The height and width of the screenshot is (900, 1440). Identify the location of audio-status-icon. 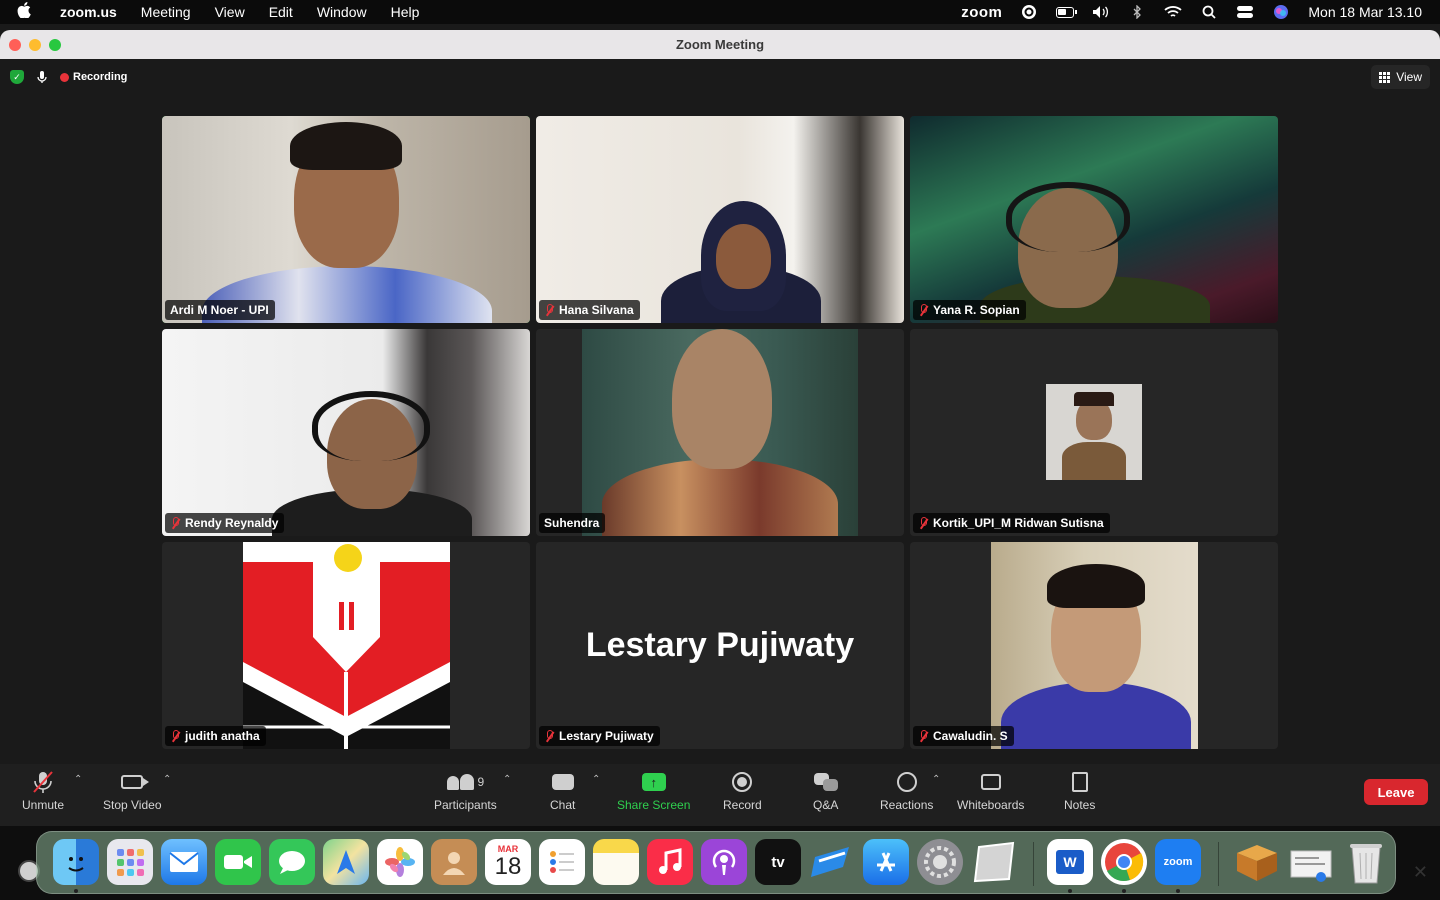
(43, 77).